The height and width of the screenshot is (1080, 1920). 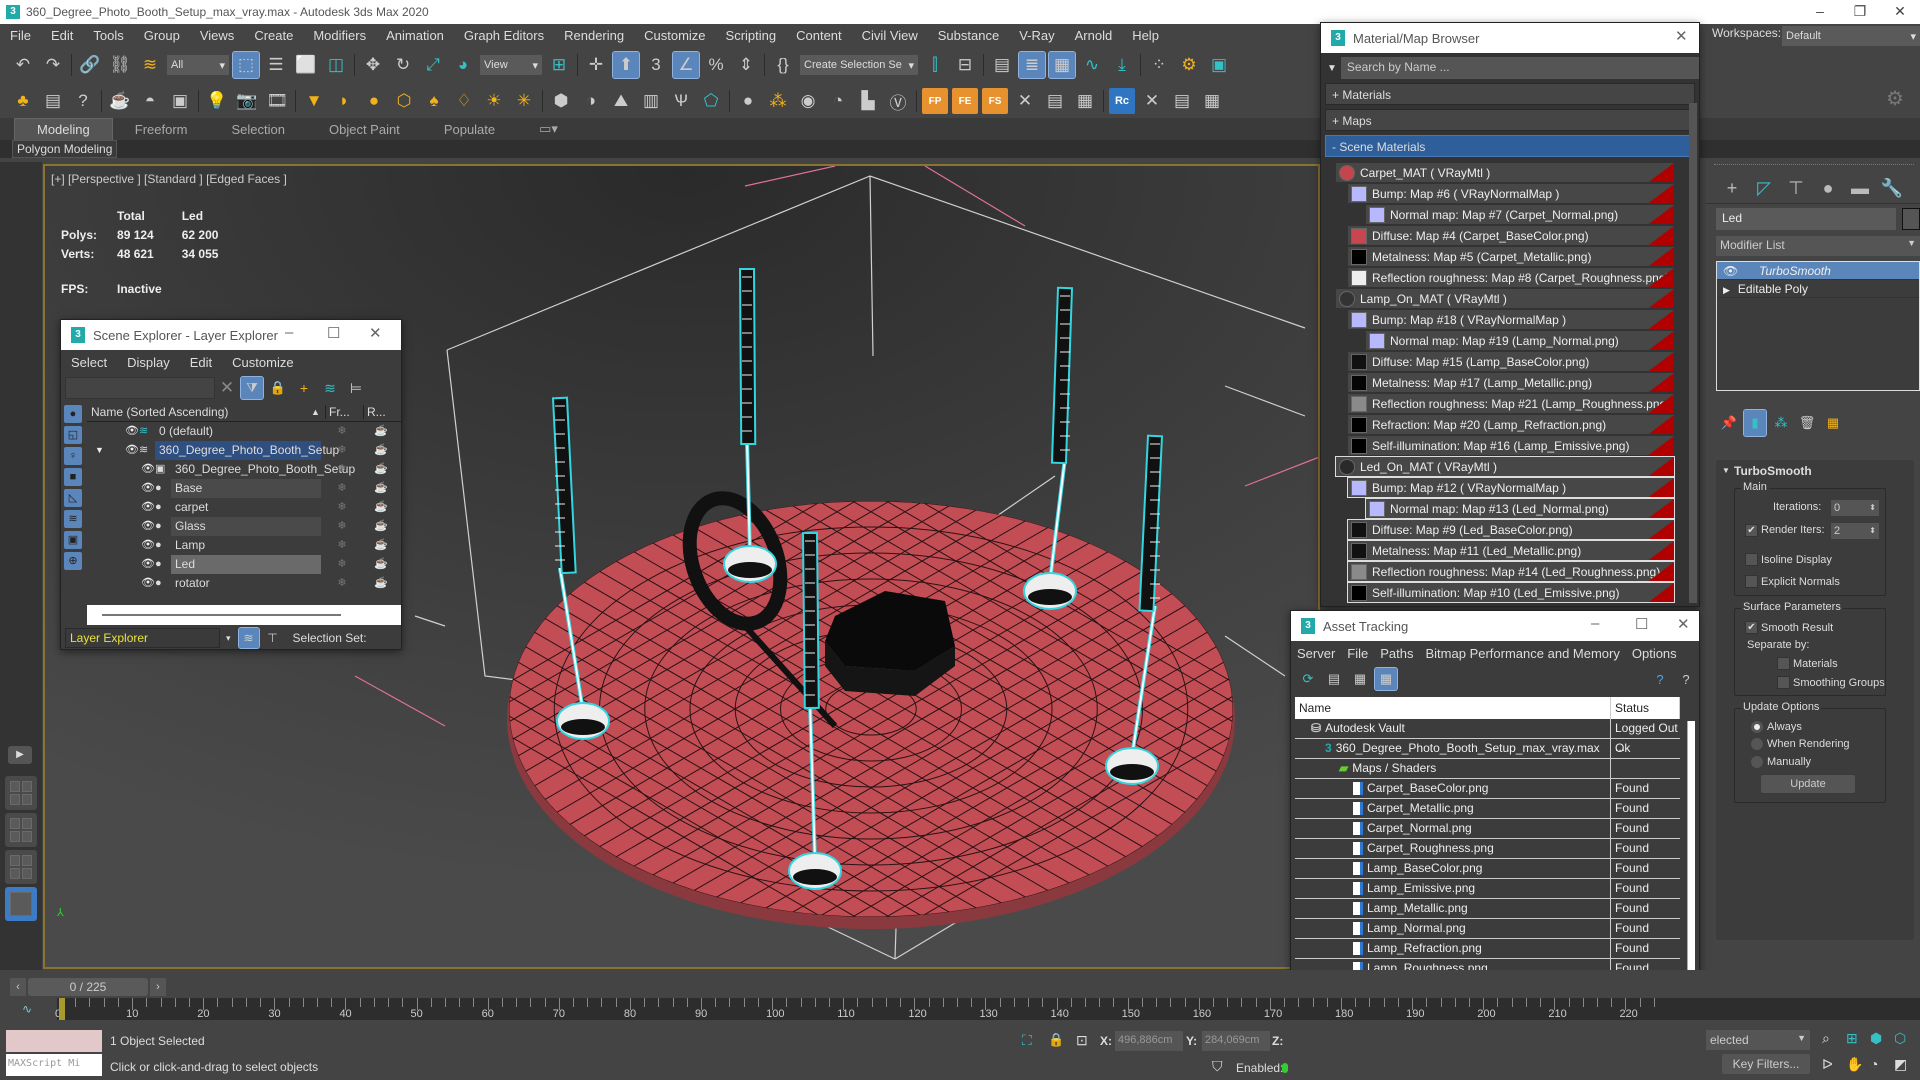 I want to click on map-item: Diffuse: Map #9 (Led_BaseColor.png), so click(x=1511, y=529).